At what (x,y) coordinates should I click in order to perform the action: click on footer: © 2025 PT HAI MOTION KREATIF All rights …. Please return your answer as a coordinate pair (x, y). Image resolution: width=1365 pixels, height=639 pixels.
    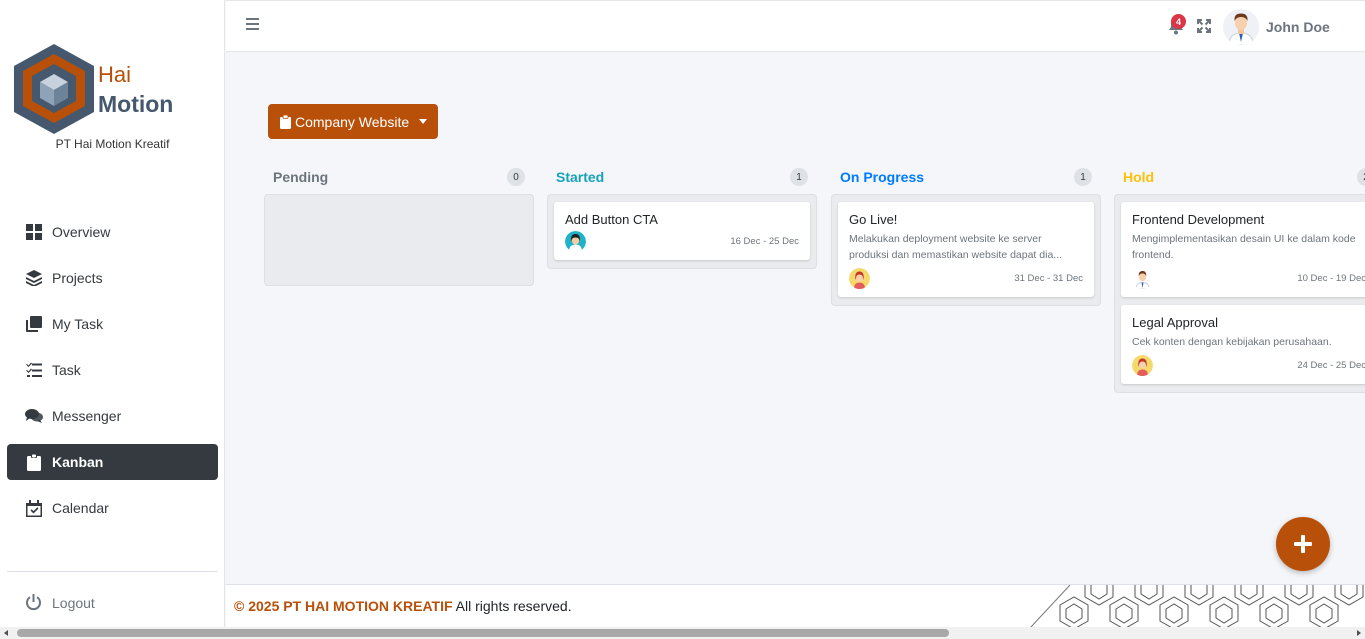
    Looking at the image, I should click on (795, 606).